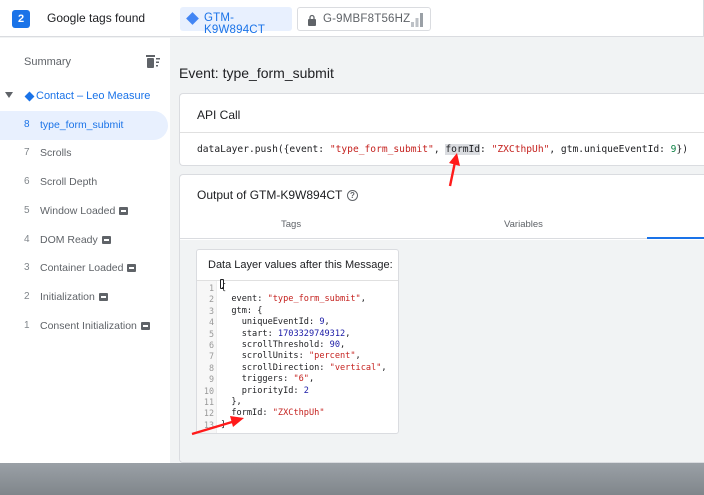  I want to click on tab-tags: Tags, so click(291, 224).